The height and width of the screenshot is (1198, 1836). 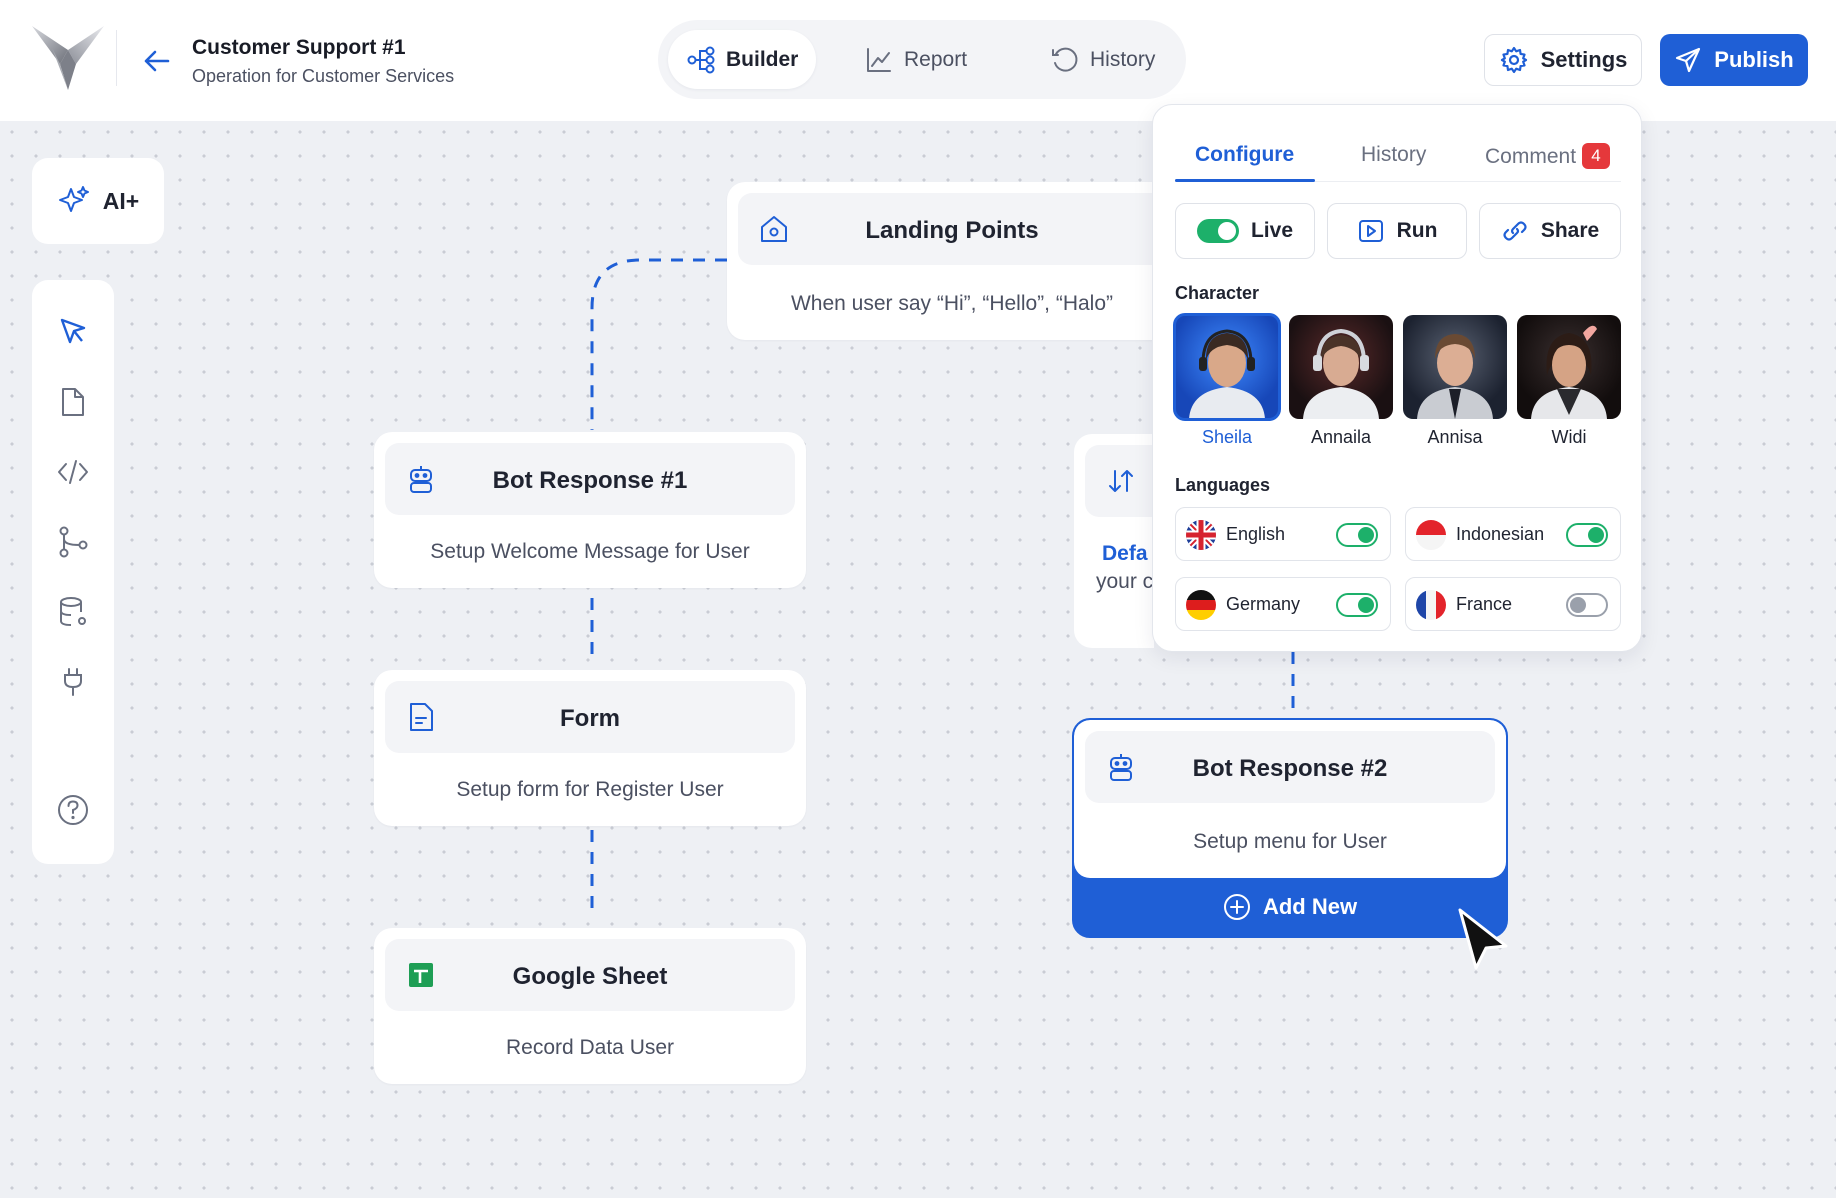 I want to click on sort-icon, so click(x=1121, y=481).